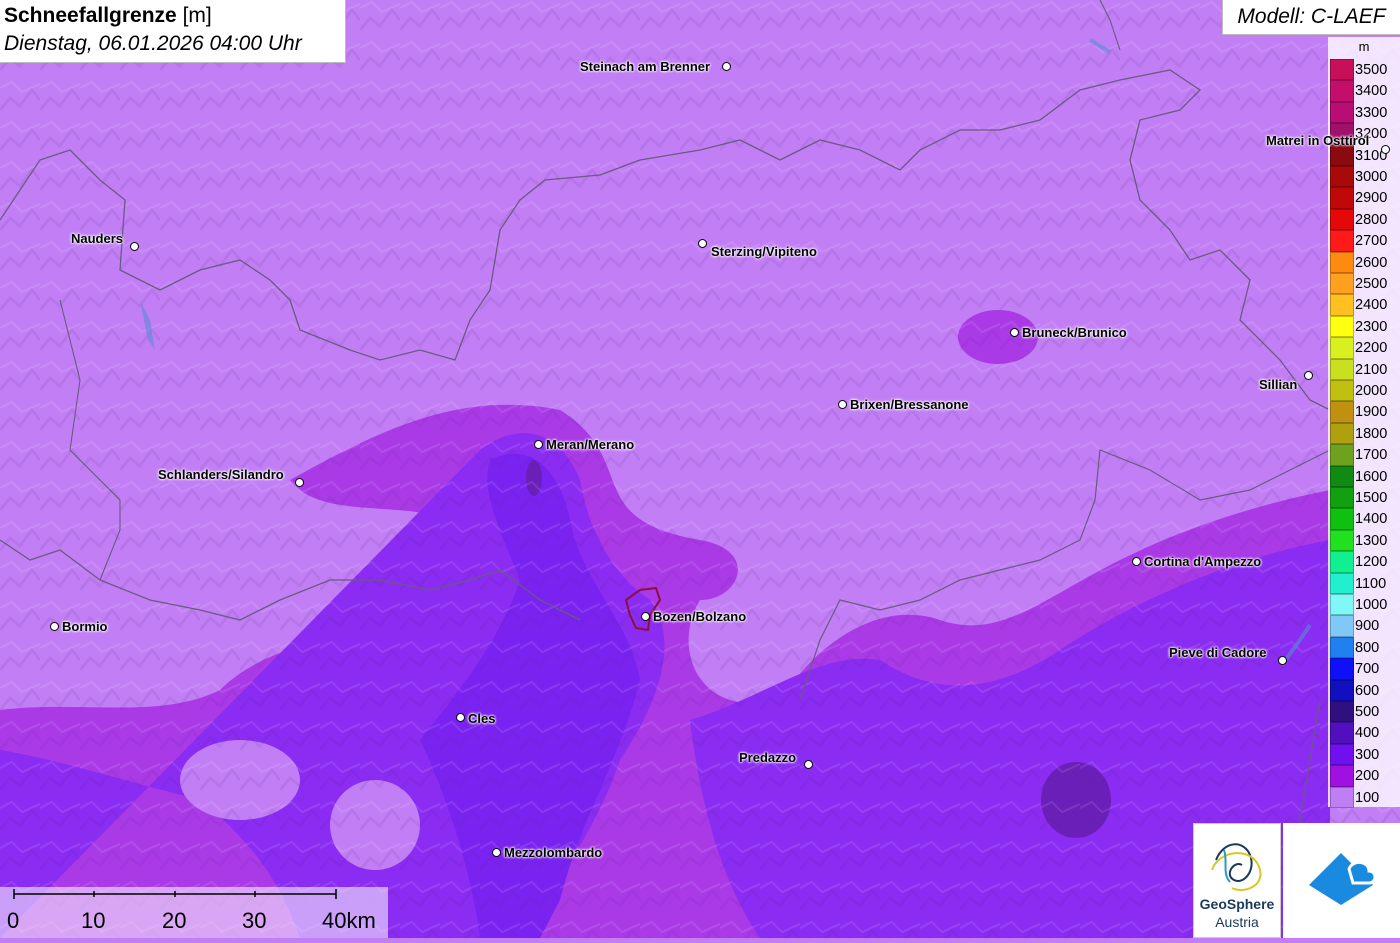 The image size is (1400, 943). I want to click on legend-label: 2900, so click(1371, 198).